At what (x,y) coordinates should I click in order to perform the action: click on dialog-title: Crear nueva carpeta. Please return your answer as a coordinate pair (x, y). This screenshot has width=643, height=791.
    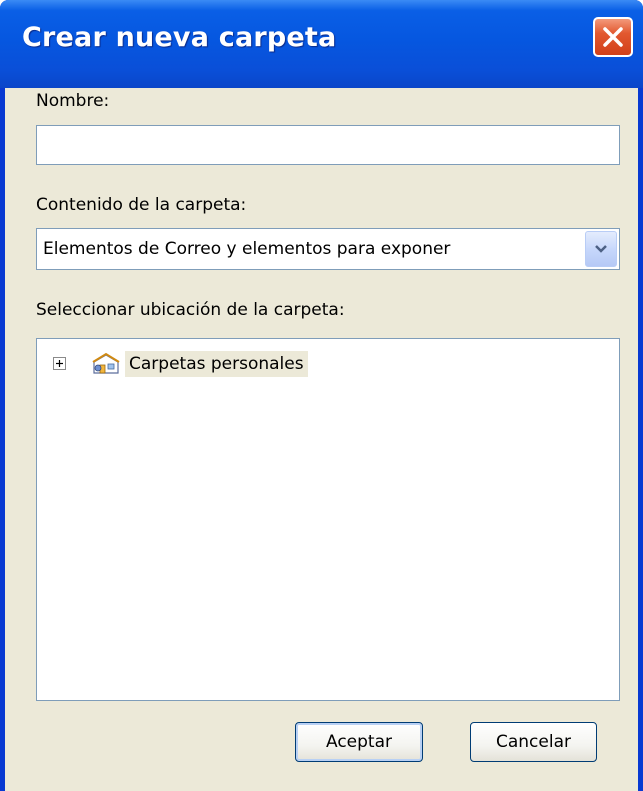
    Looking at the image, I should click on (179, 37).